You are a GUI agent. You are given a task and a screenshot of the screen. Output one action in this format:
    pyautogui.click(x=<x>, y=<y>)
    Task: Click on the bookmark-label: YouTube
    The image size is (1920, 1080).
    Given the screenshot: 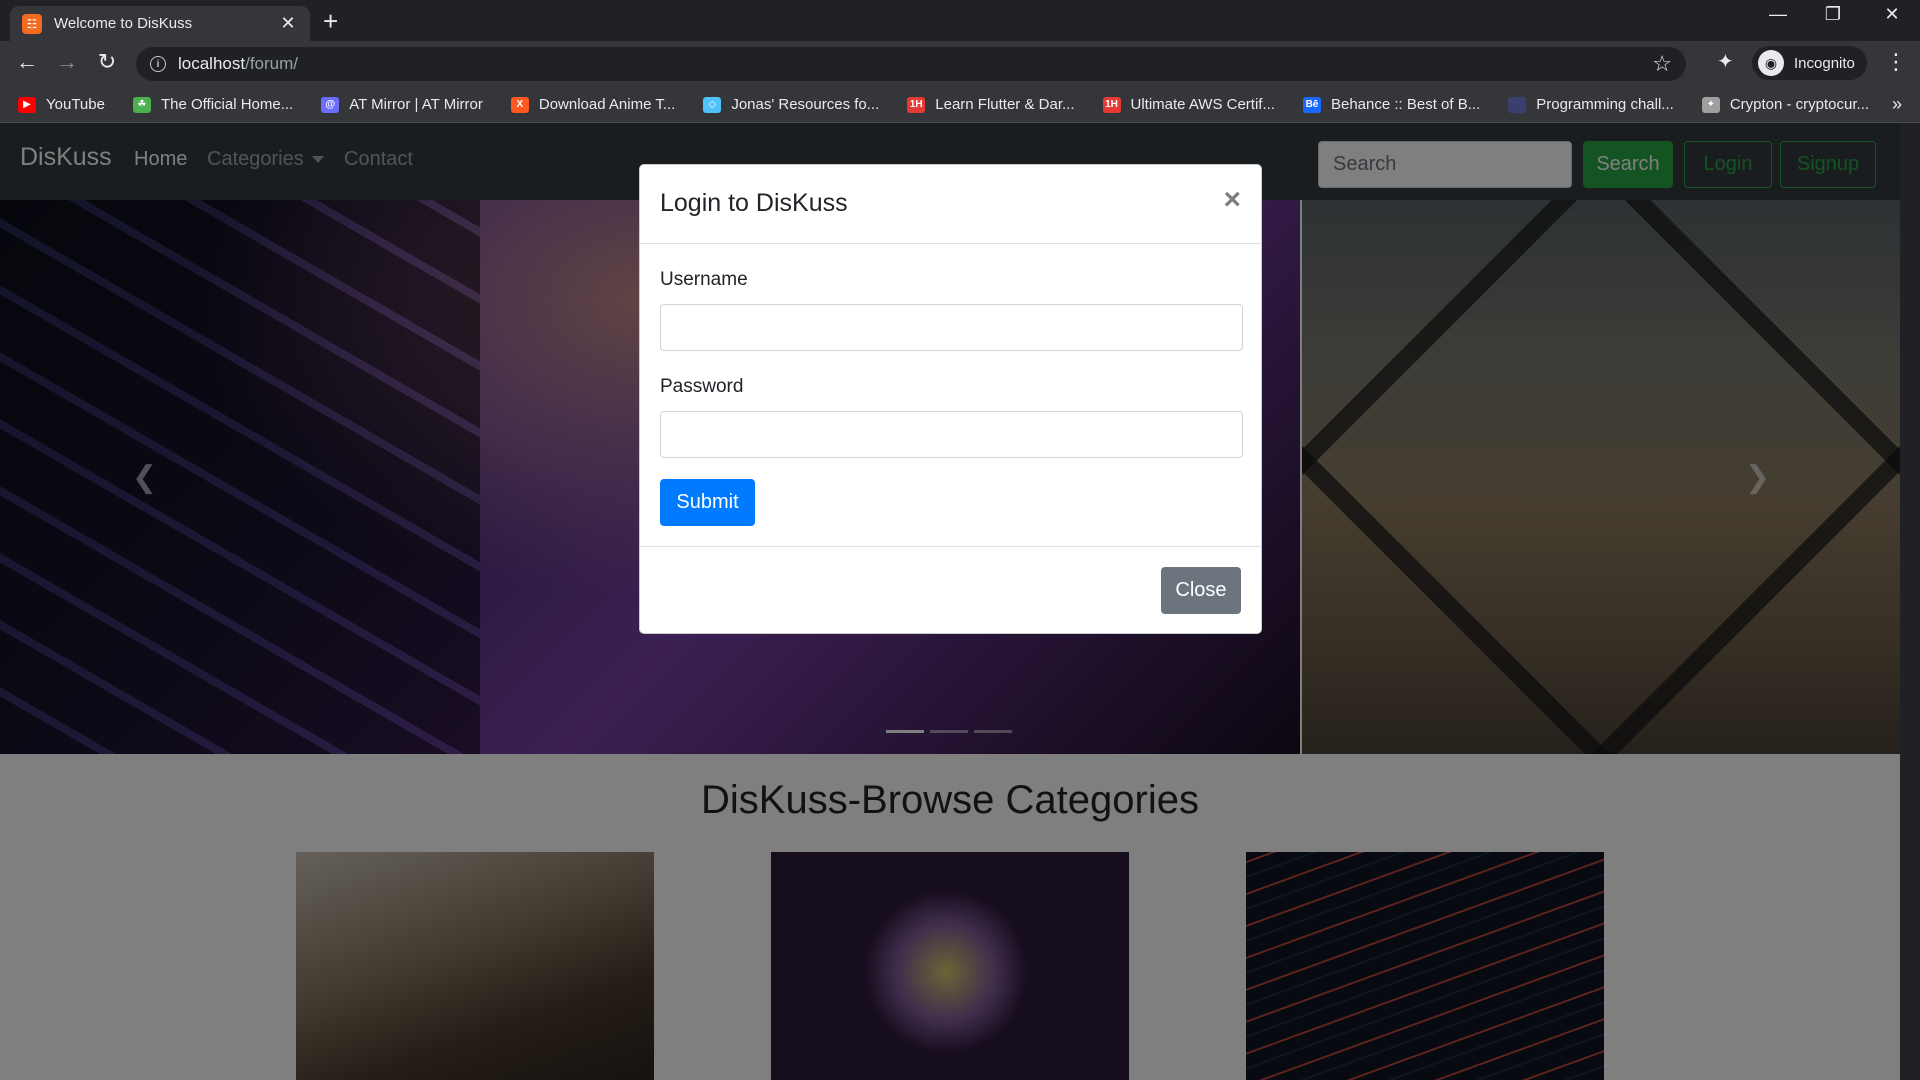 What is the action you would take?
    pyautogui.click(x=75, y=104)
    